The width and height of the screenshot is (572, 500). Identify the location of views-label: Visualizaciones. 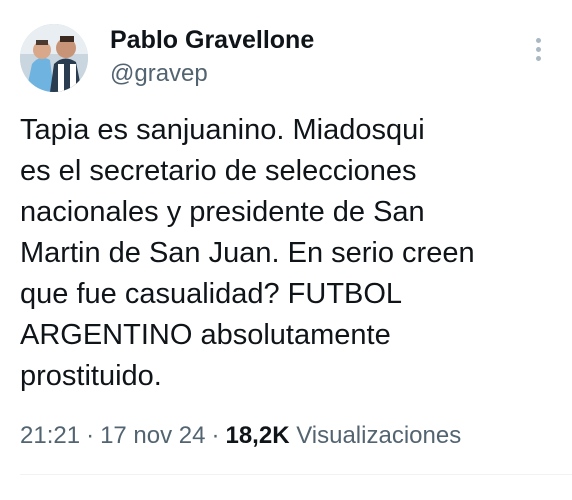
(378, 435).